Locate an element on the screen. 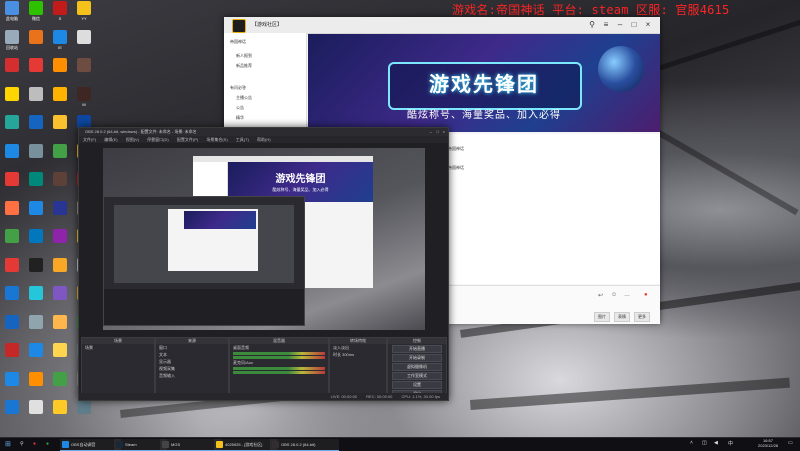  menu-help: 帮助(H) is located at coordinates (264, 139).